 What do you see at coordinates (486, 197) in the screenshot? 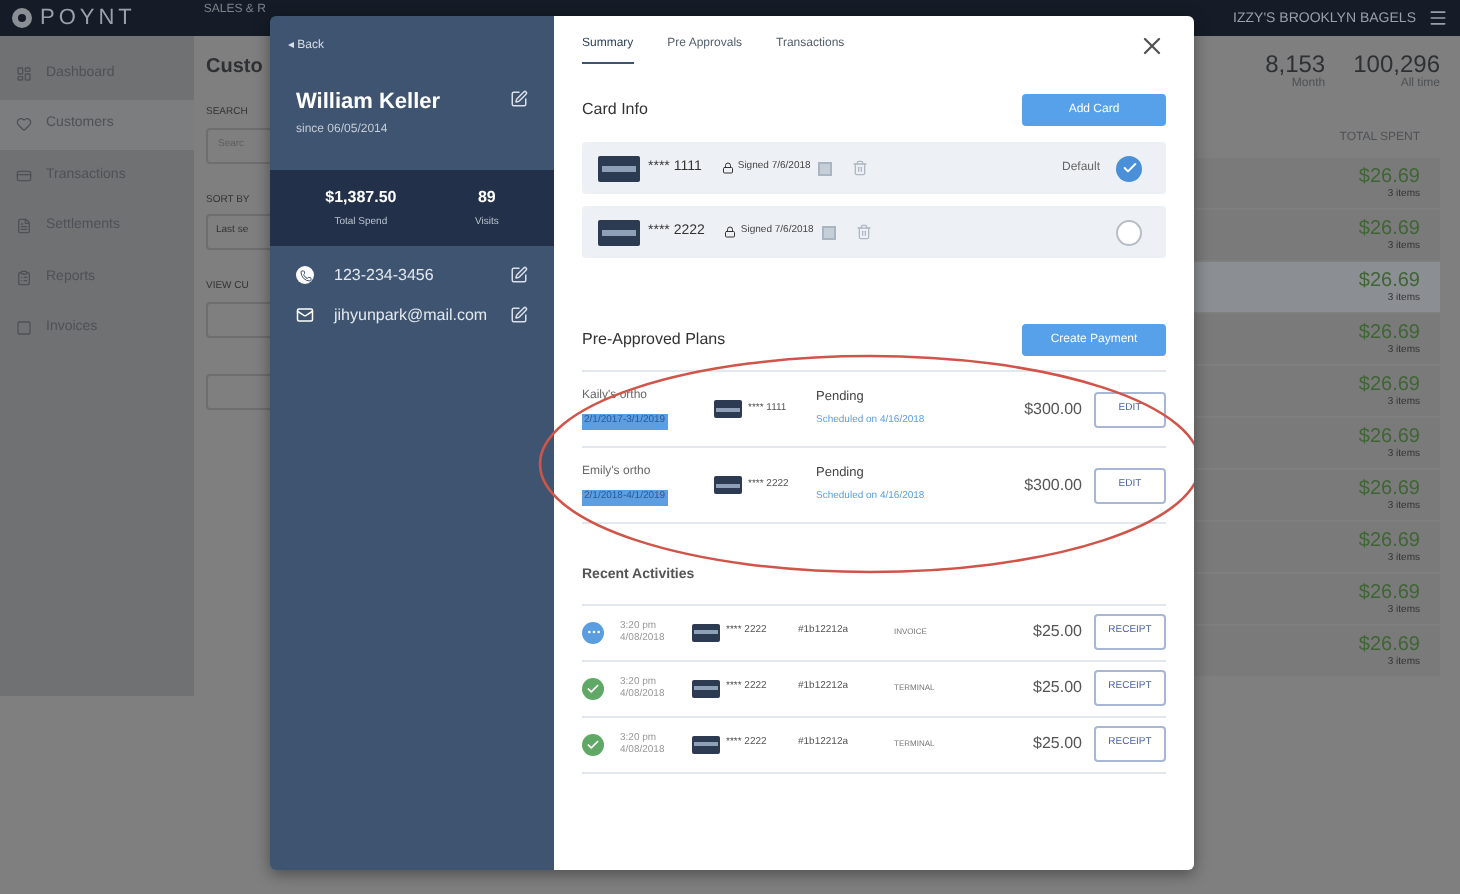
I see `stat-value: 89` at bounding box center [486, 197].